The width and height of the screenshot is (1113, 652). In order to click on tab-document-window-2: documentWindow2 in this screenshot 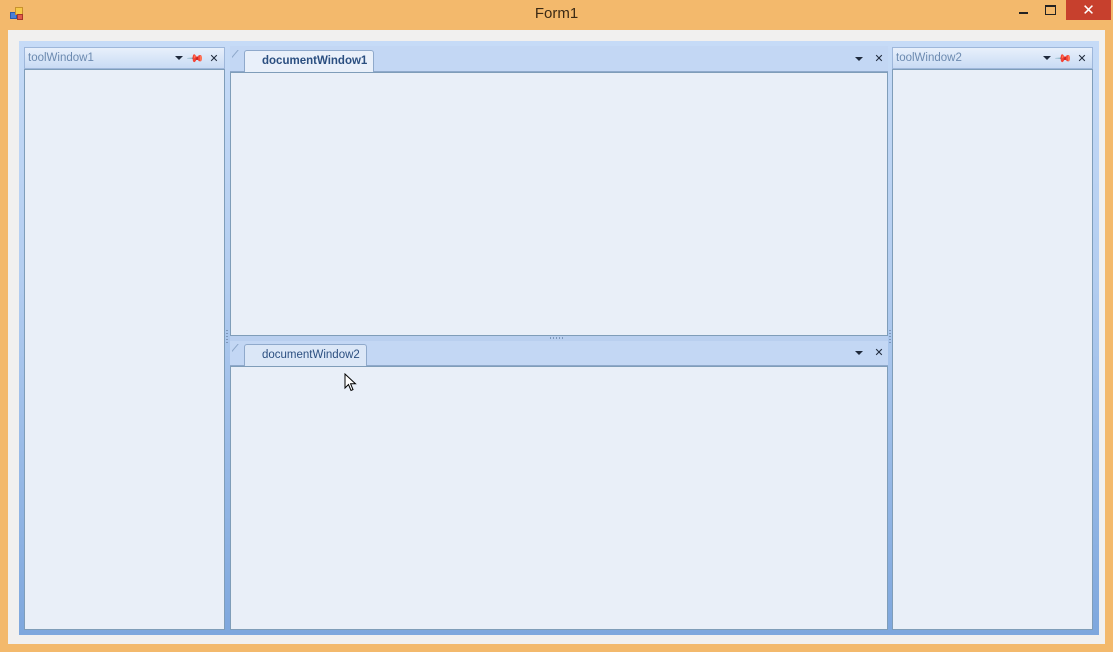, I will do `click(305, 355)`.